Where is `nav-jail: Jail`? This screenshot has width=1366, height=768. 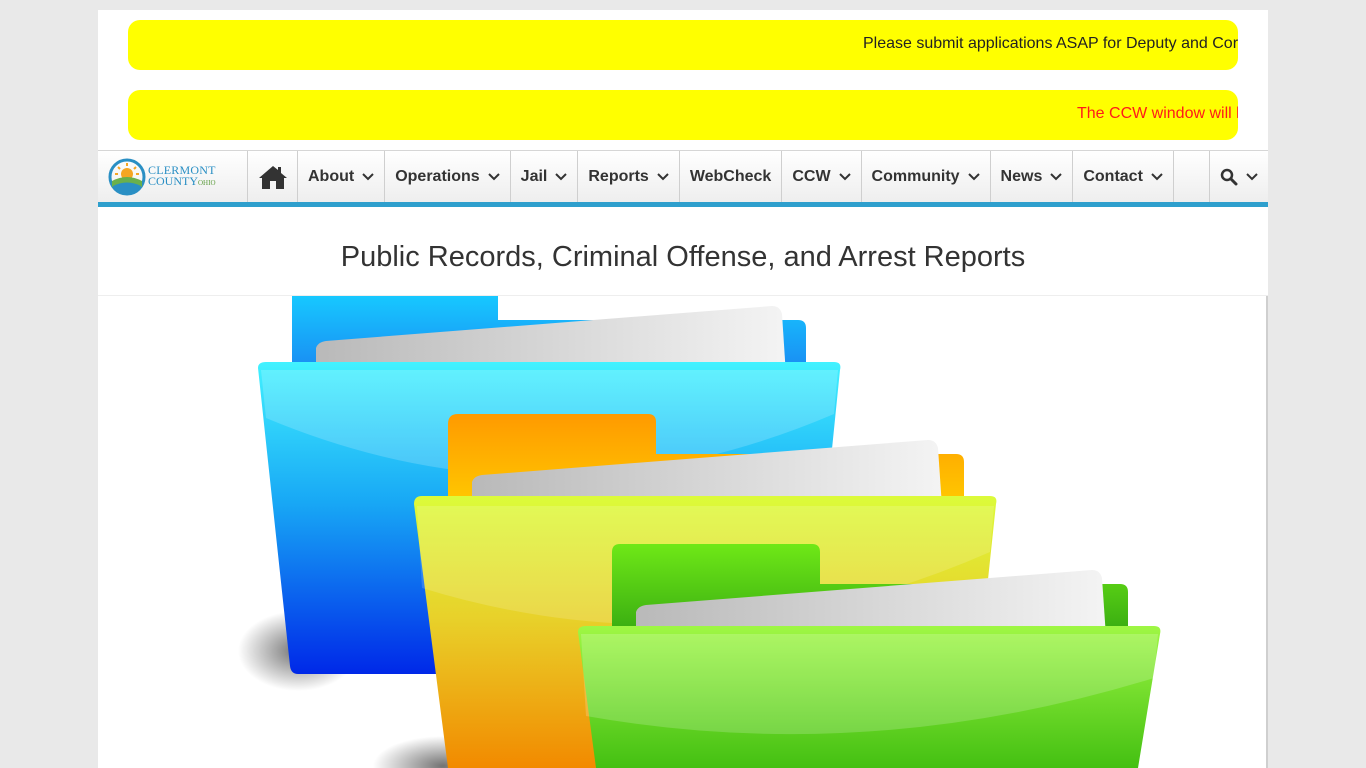 nav-jail: Jail is located at coordinates (545, 176).